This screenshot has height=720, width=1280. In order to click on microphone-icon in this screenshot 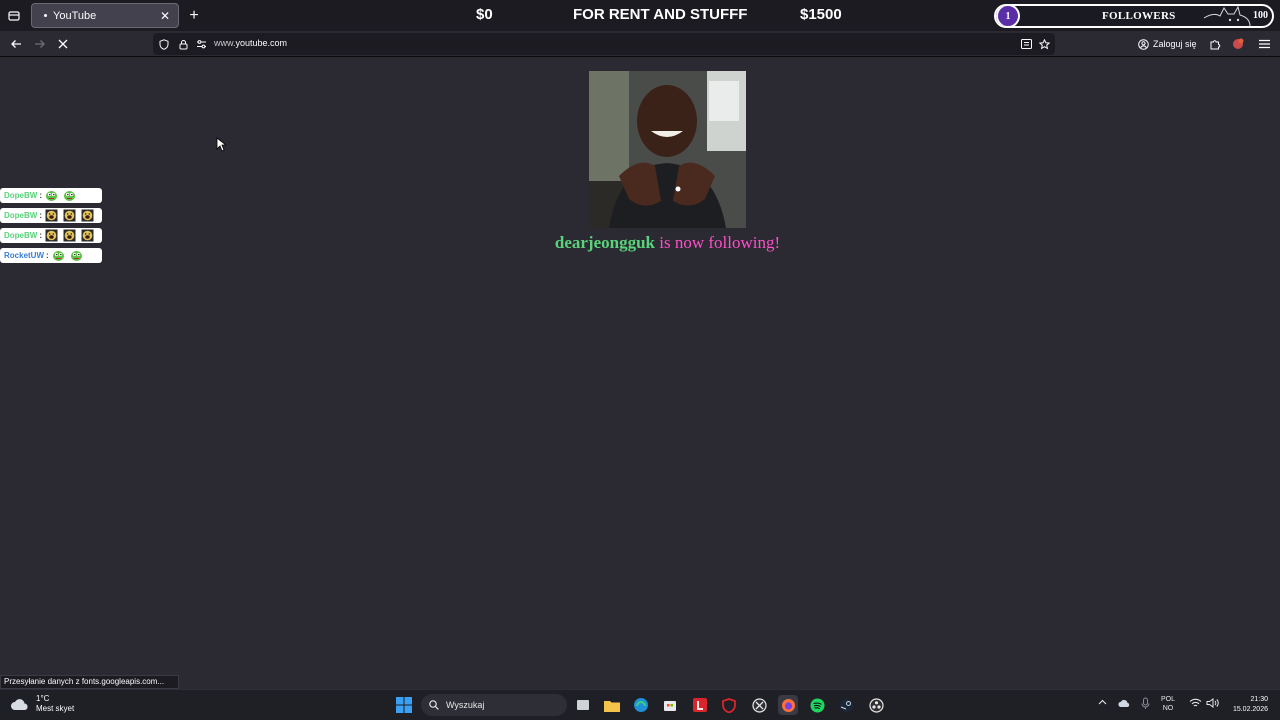, I will do `click(1145, 703)`.